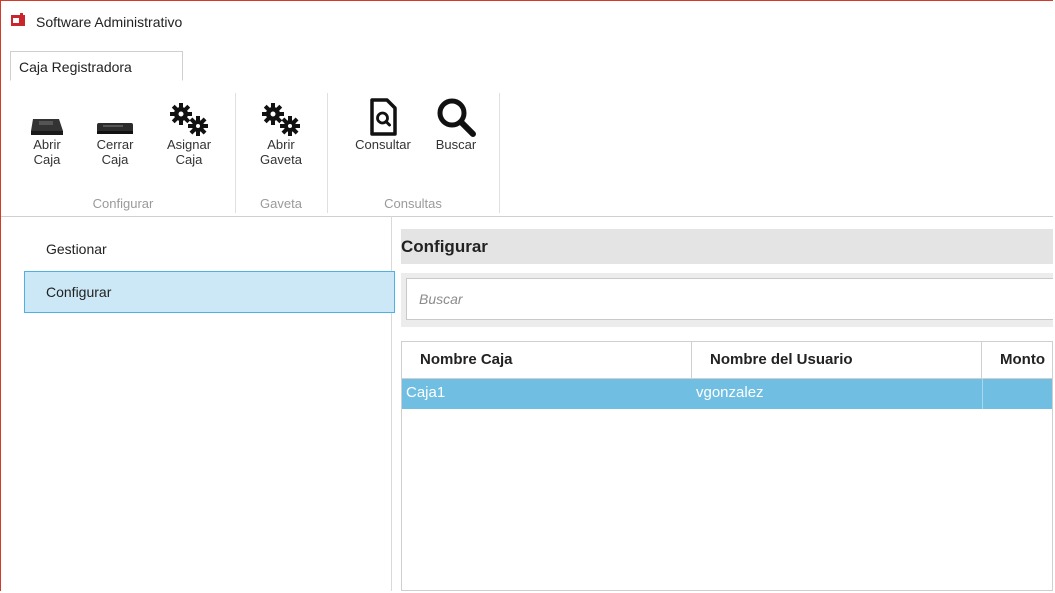  Describe the element at coordinates (47, 144) in the screenshot. I see `abrir-caja-label-line1: Abrir` at that location.